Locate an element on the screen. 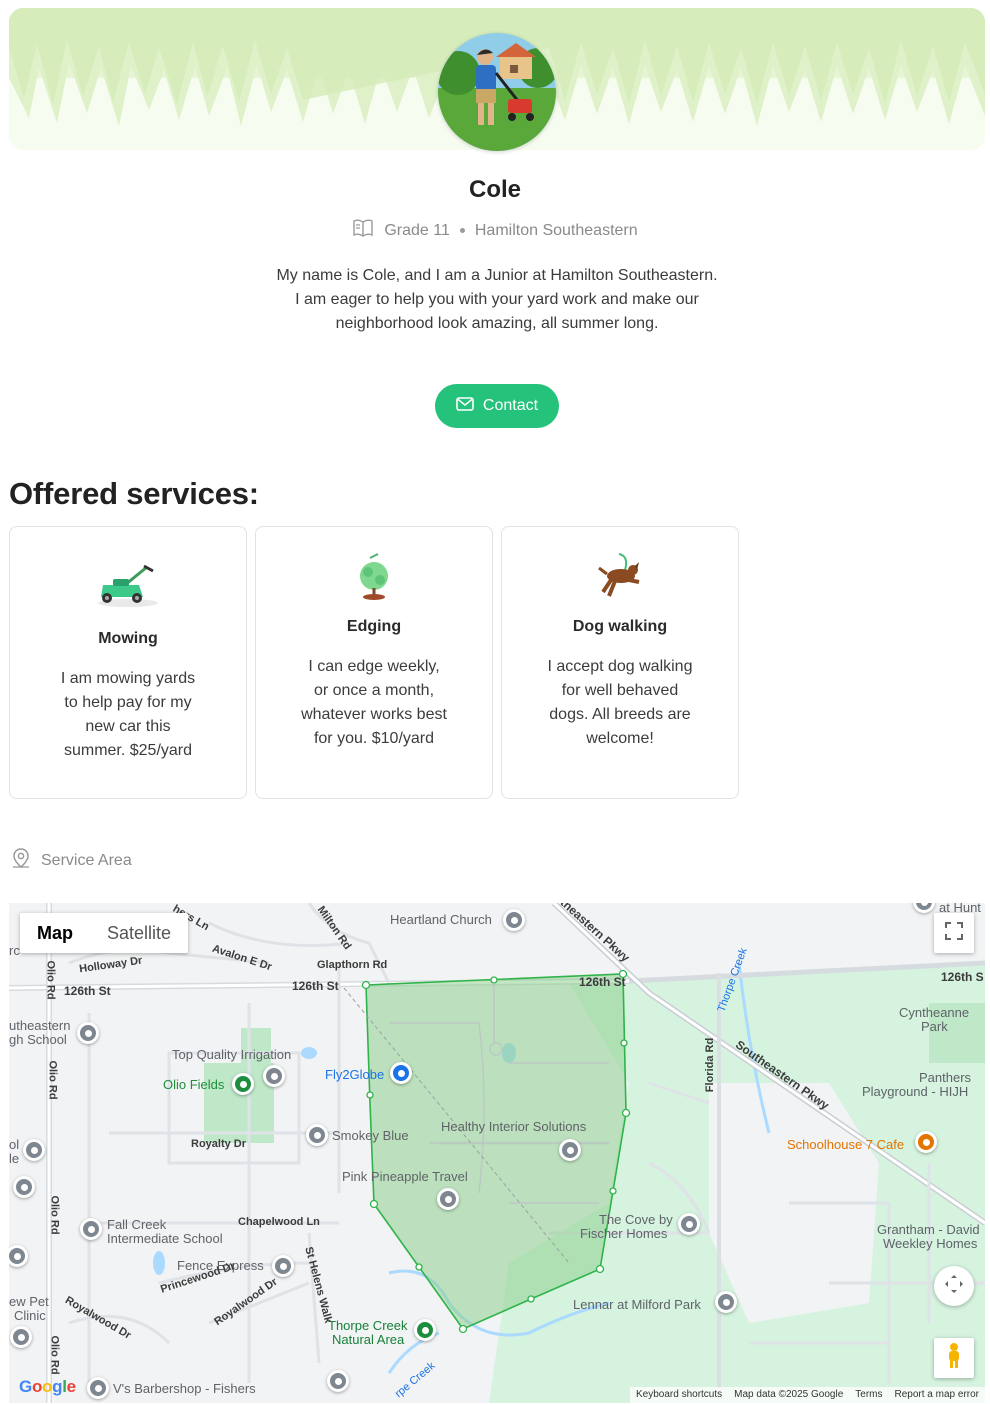 The width and height of the screenshot is (990, 1404). google-logo: Google is located at coordinates (47, 1387).